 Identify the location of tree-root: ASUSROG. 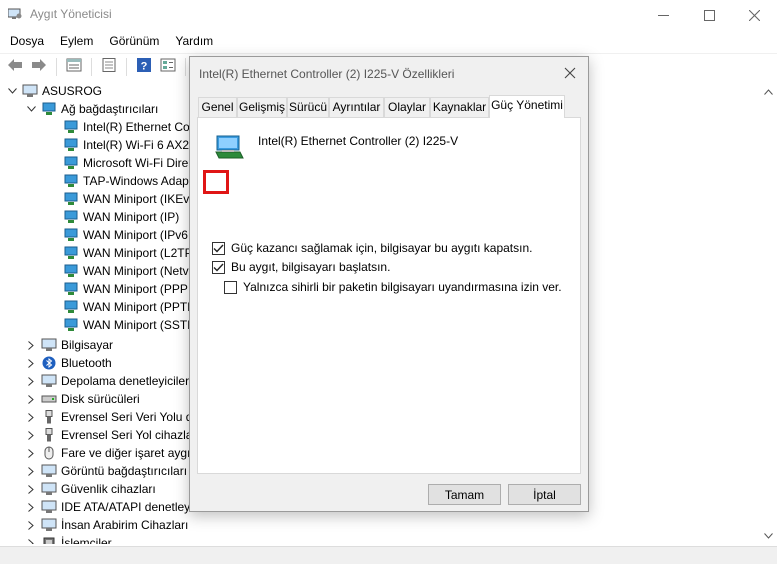
(54, 91).